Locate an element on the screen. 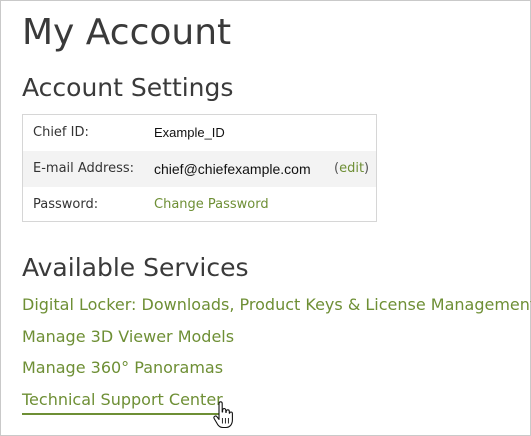 The height and width of the screenshot is (436, 531). edit-email-link: edit is located at coordinates (351, 168).